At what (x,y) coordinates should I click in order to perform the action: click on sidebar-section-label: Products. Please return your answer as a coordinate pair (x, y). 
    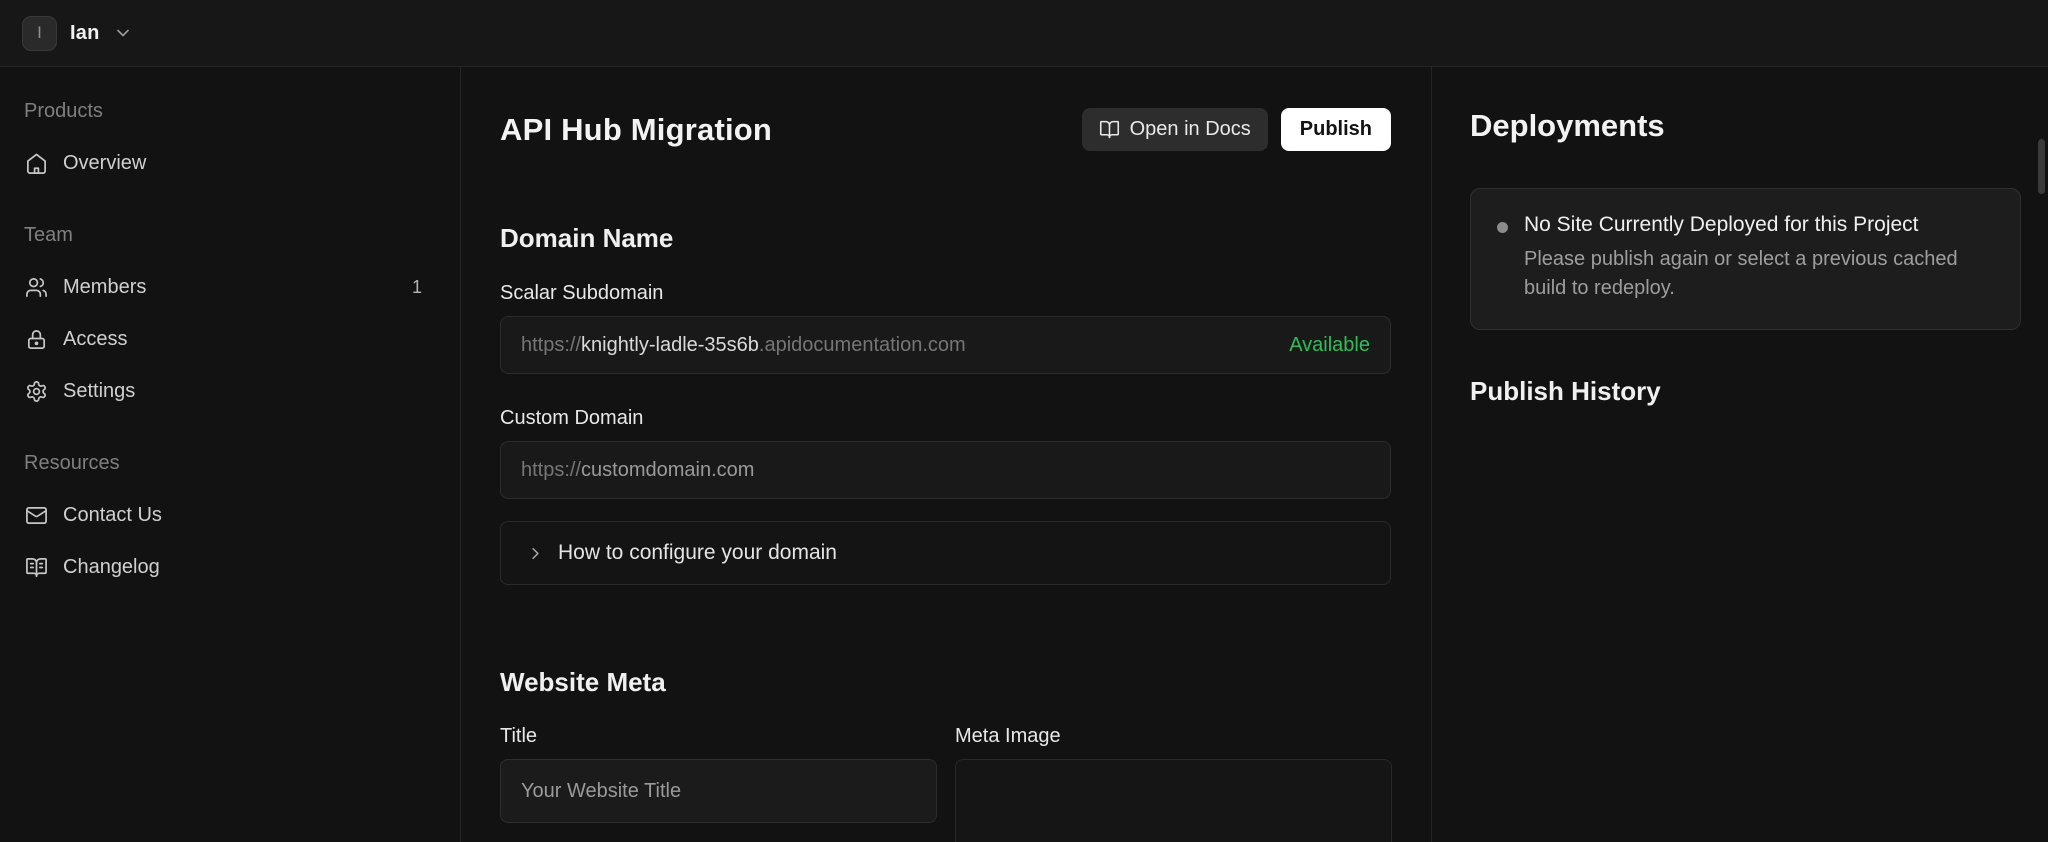
    Looking at the image, I should click on (63, 110).